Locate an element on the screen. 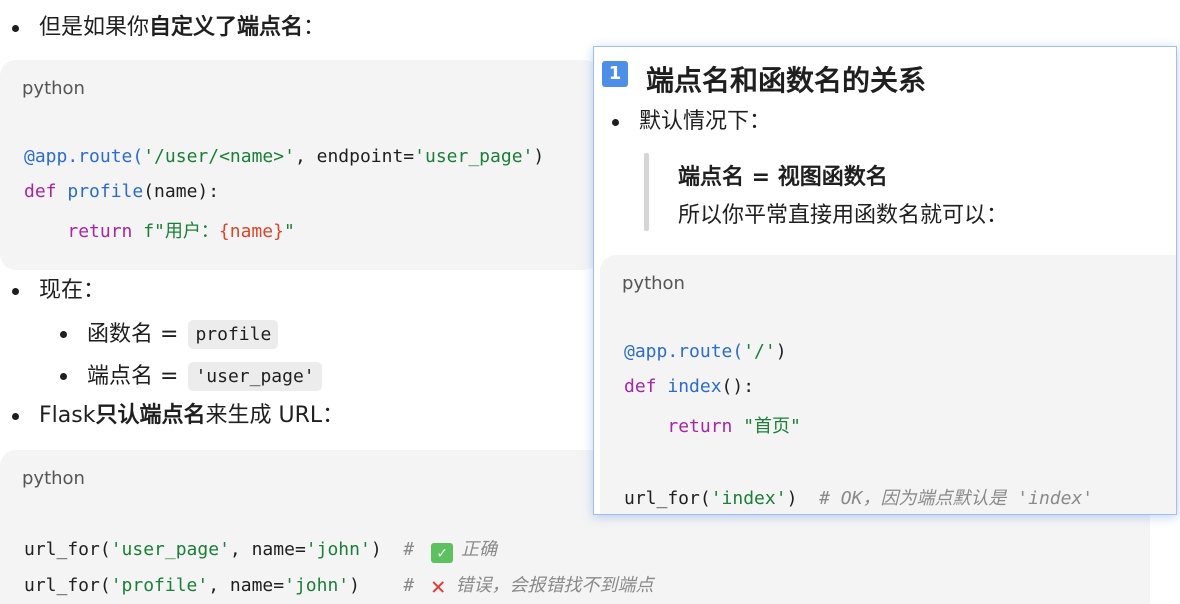 The height and width of the screenshot is (604, 1180). bullet-text: Flask is located at coordinates (67, 415).